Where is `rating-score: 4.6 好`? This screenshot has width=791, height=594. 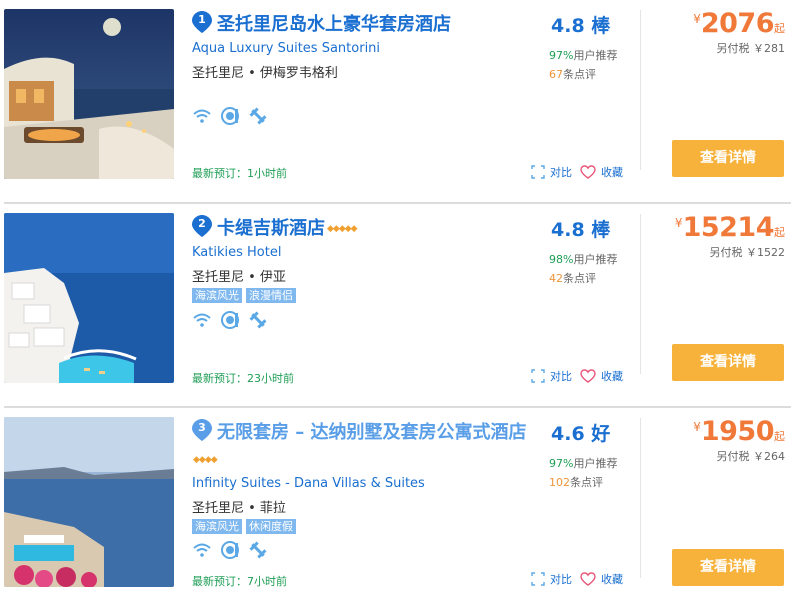 rating-score: 4.6 好 is located at coordinates (581, 434).